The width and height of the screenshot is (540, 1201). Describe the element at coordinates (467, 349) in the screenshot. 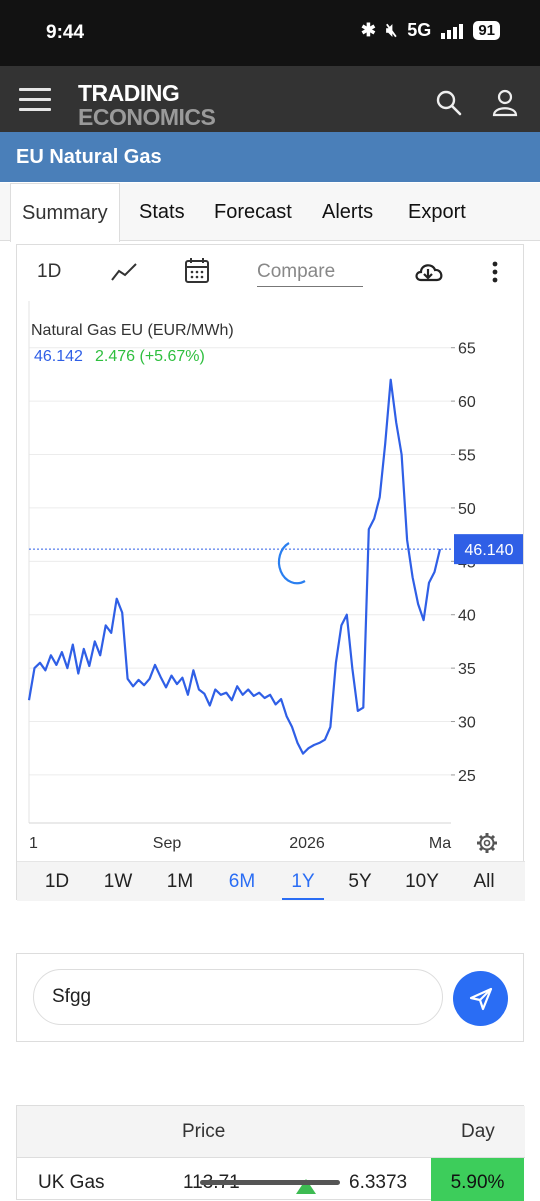

I see `y-tick-label: 65` at that location.